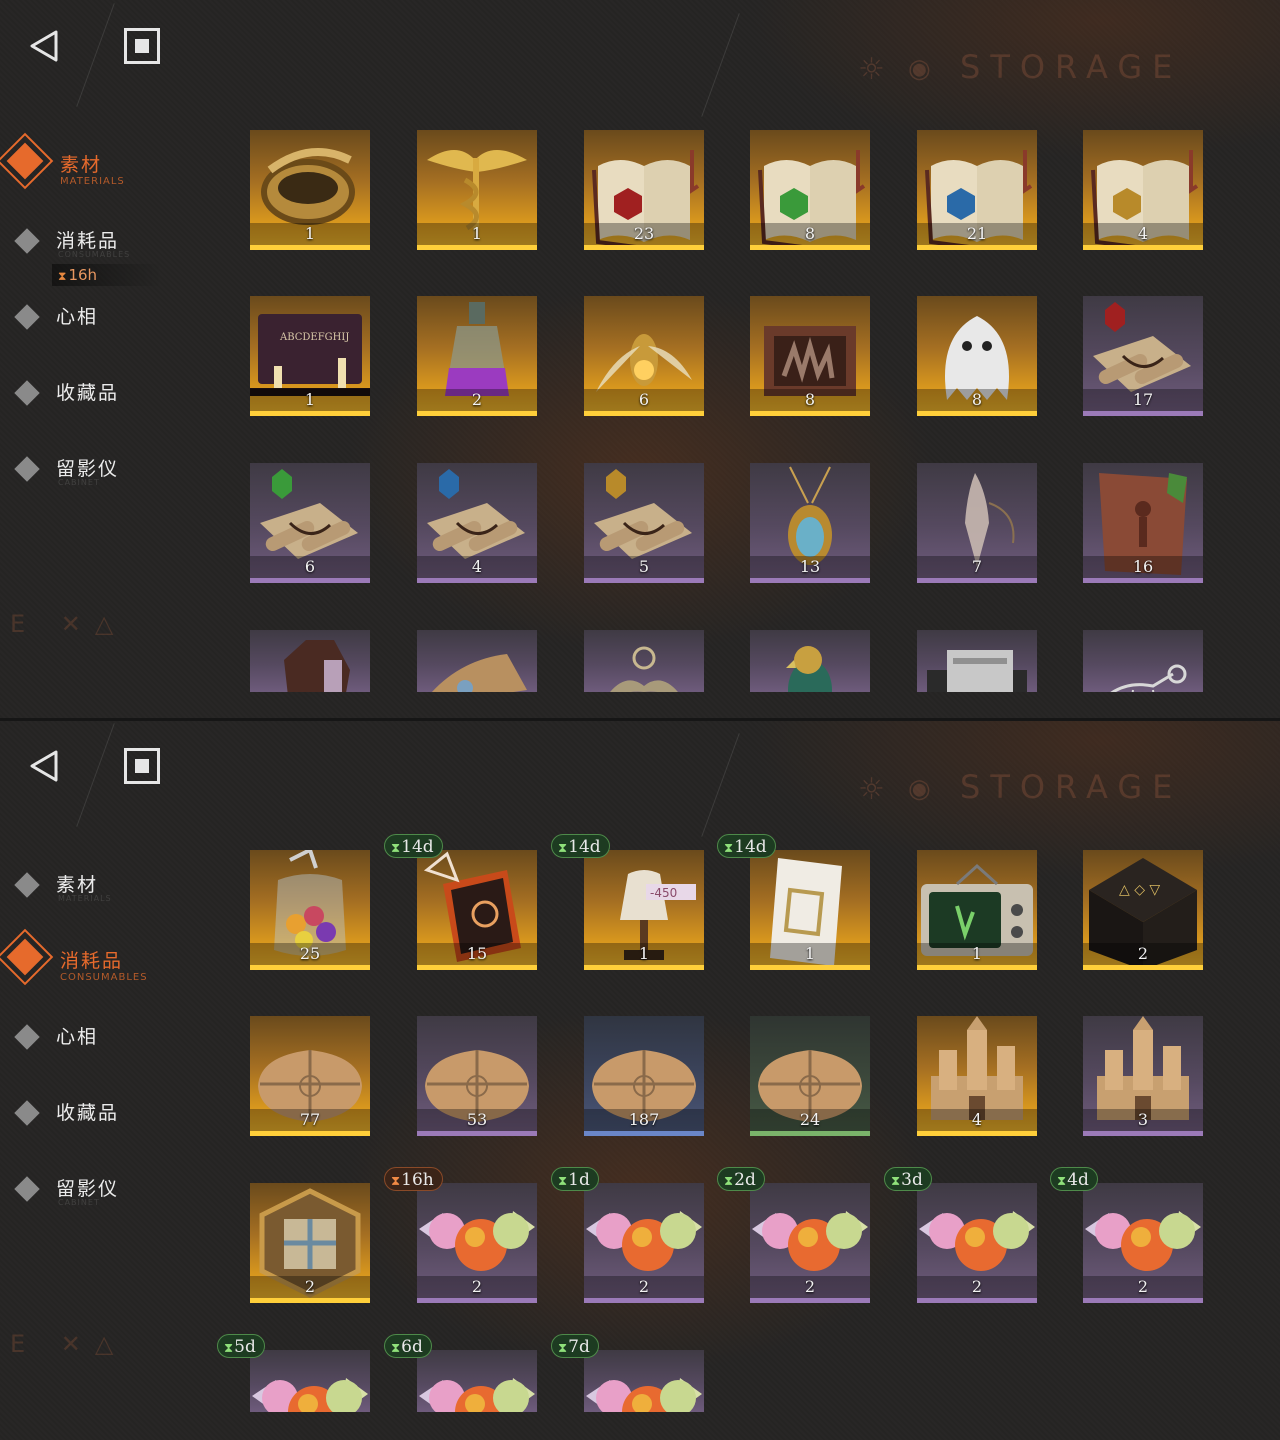  I want to click on inventory-item: 16, so click(1143, 523).